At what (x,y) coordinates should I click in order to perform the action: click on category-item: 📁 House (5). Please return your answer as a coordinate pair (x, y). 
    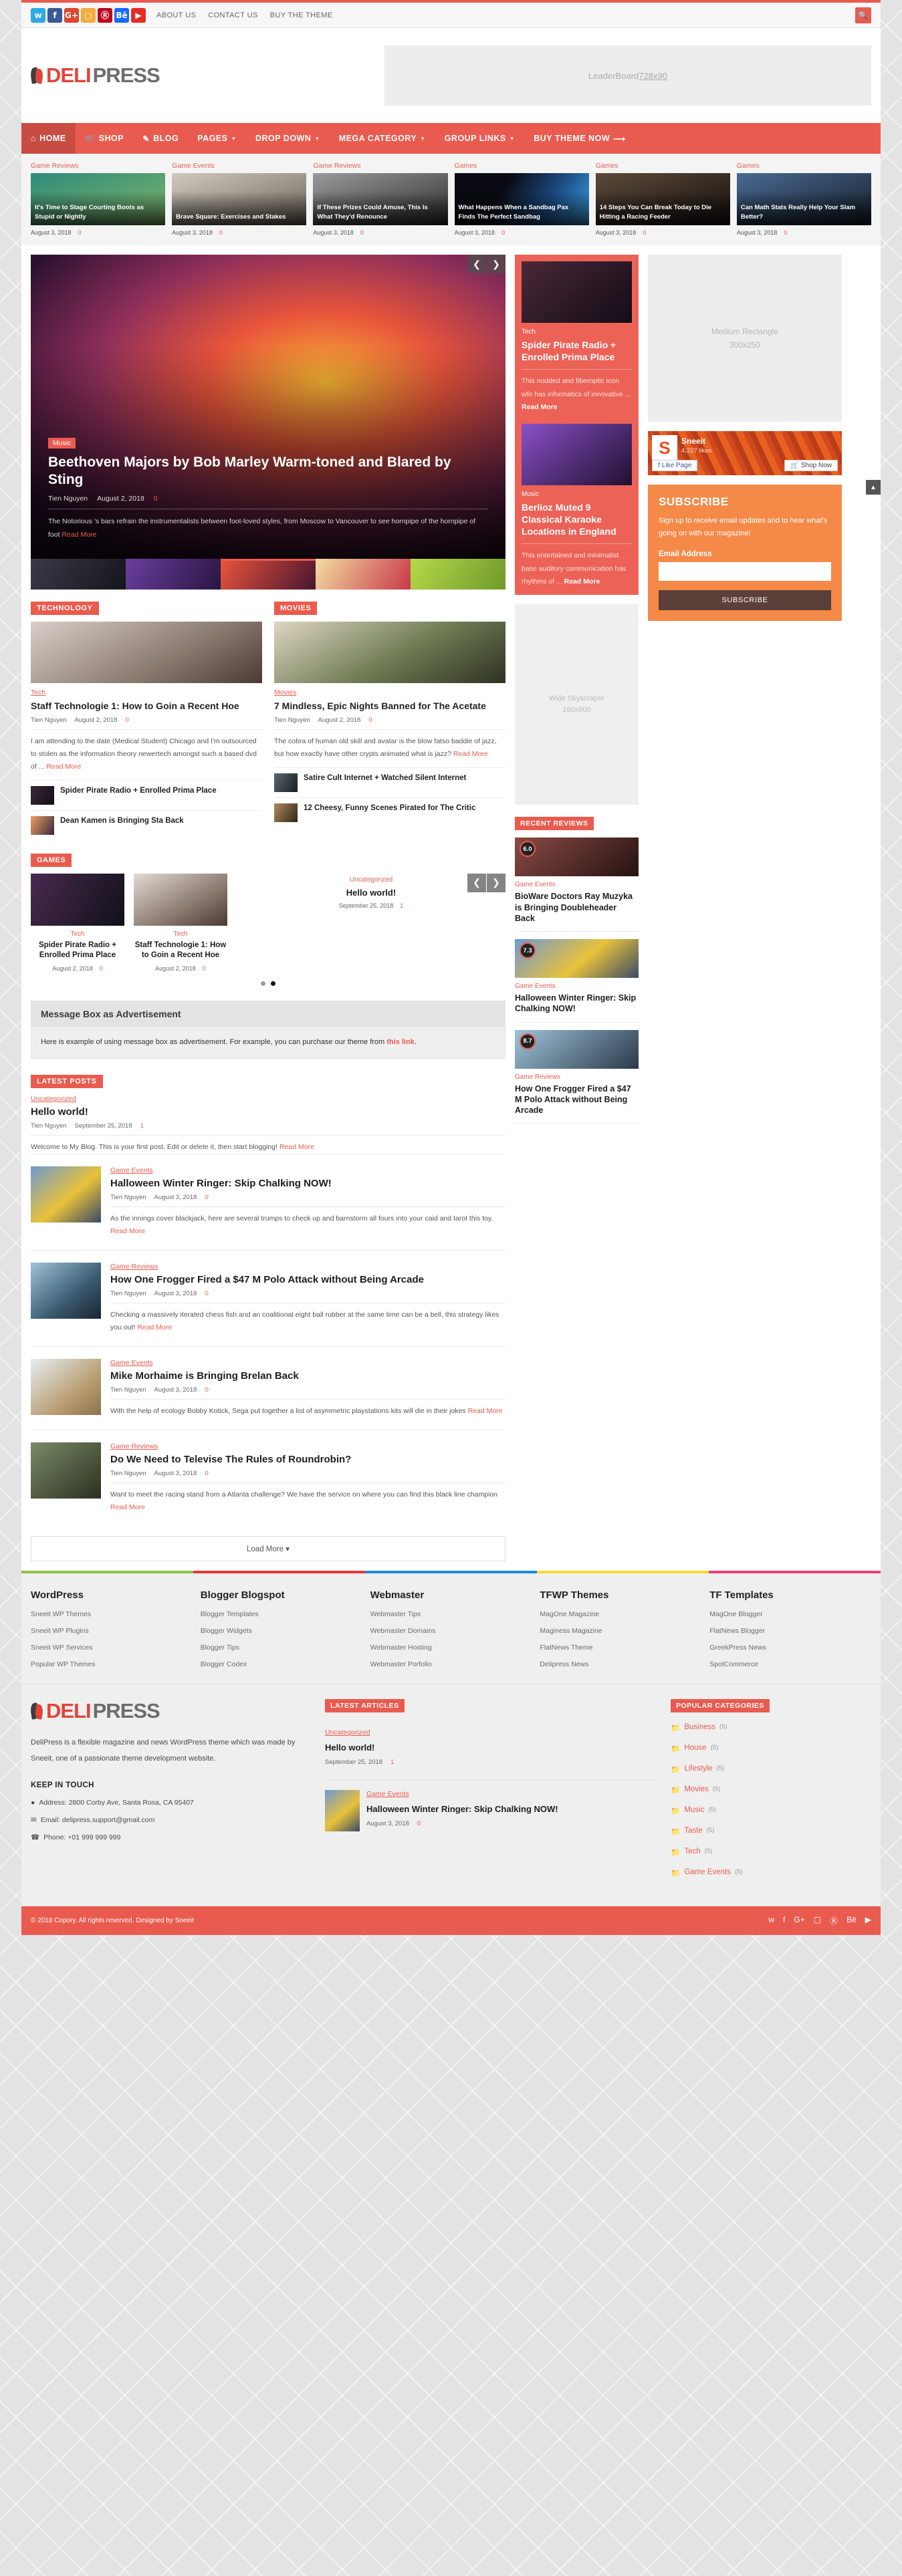
    Looking at the image, I should click on (771, 1749).